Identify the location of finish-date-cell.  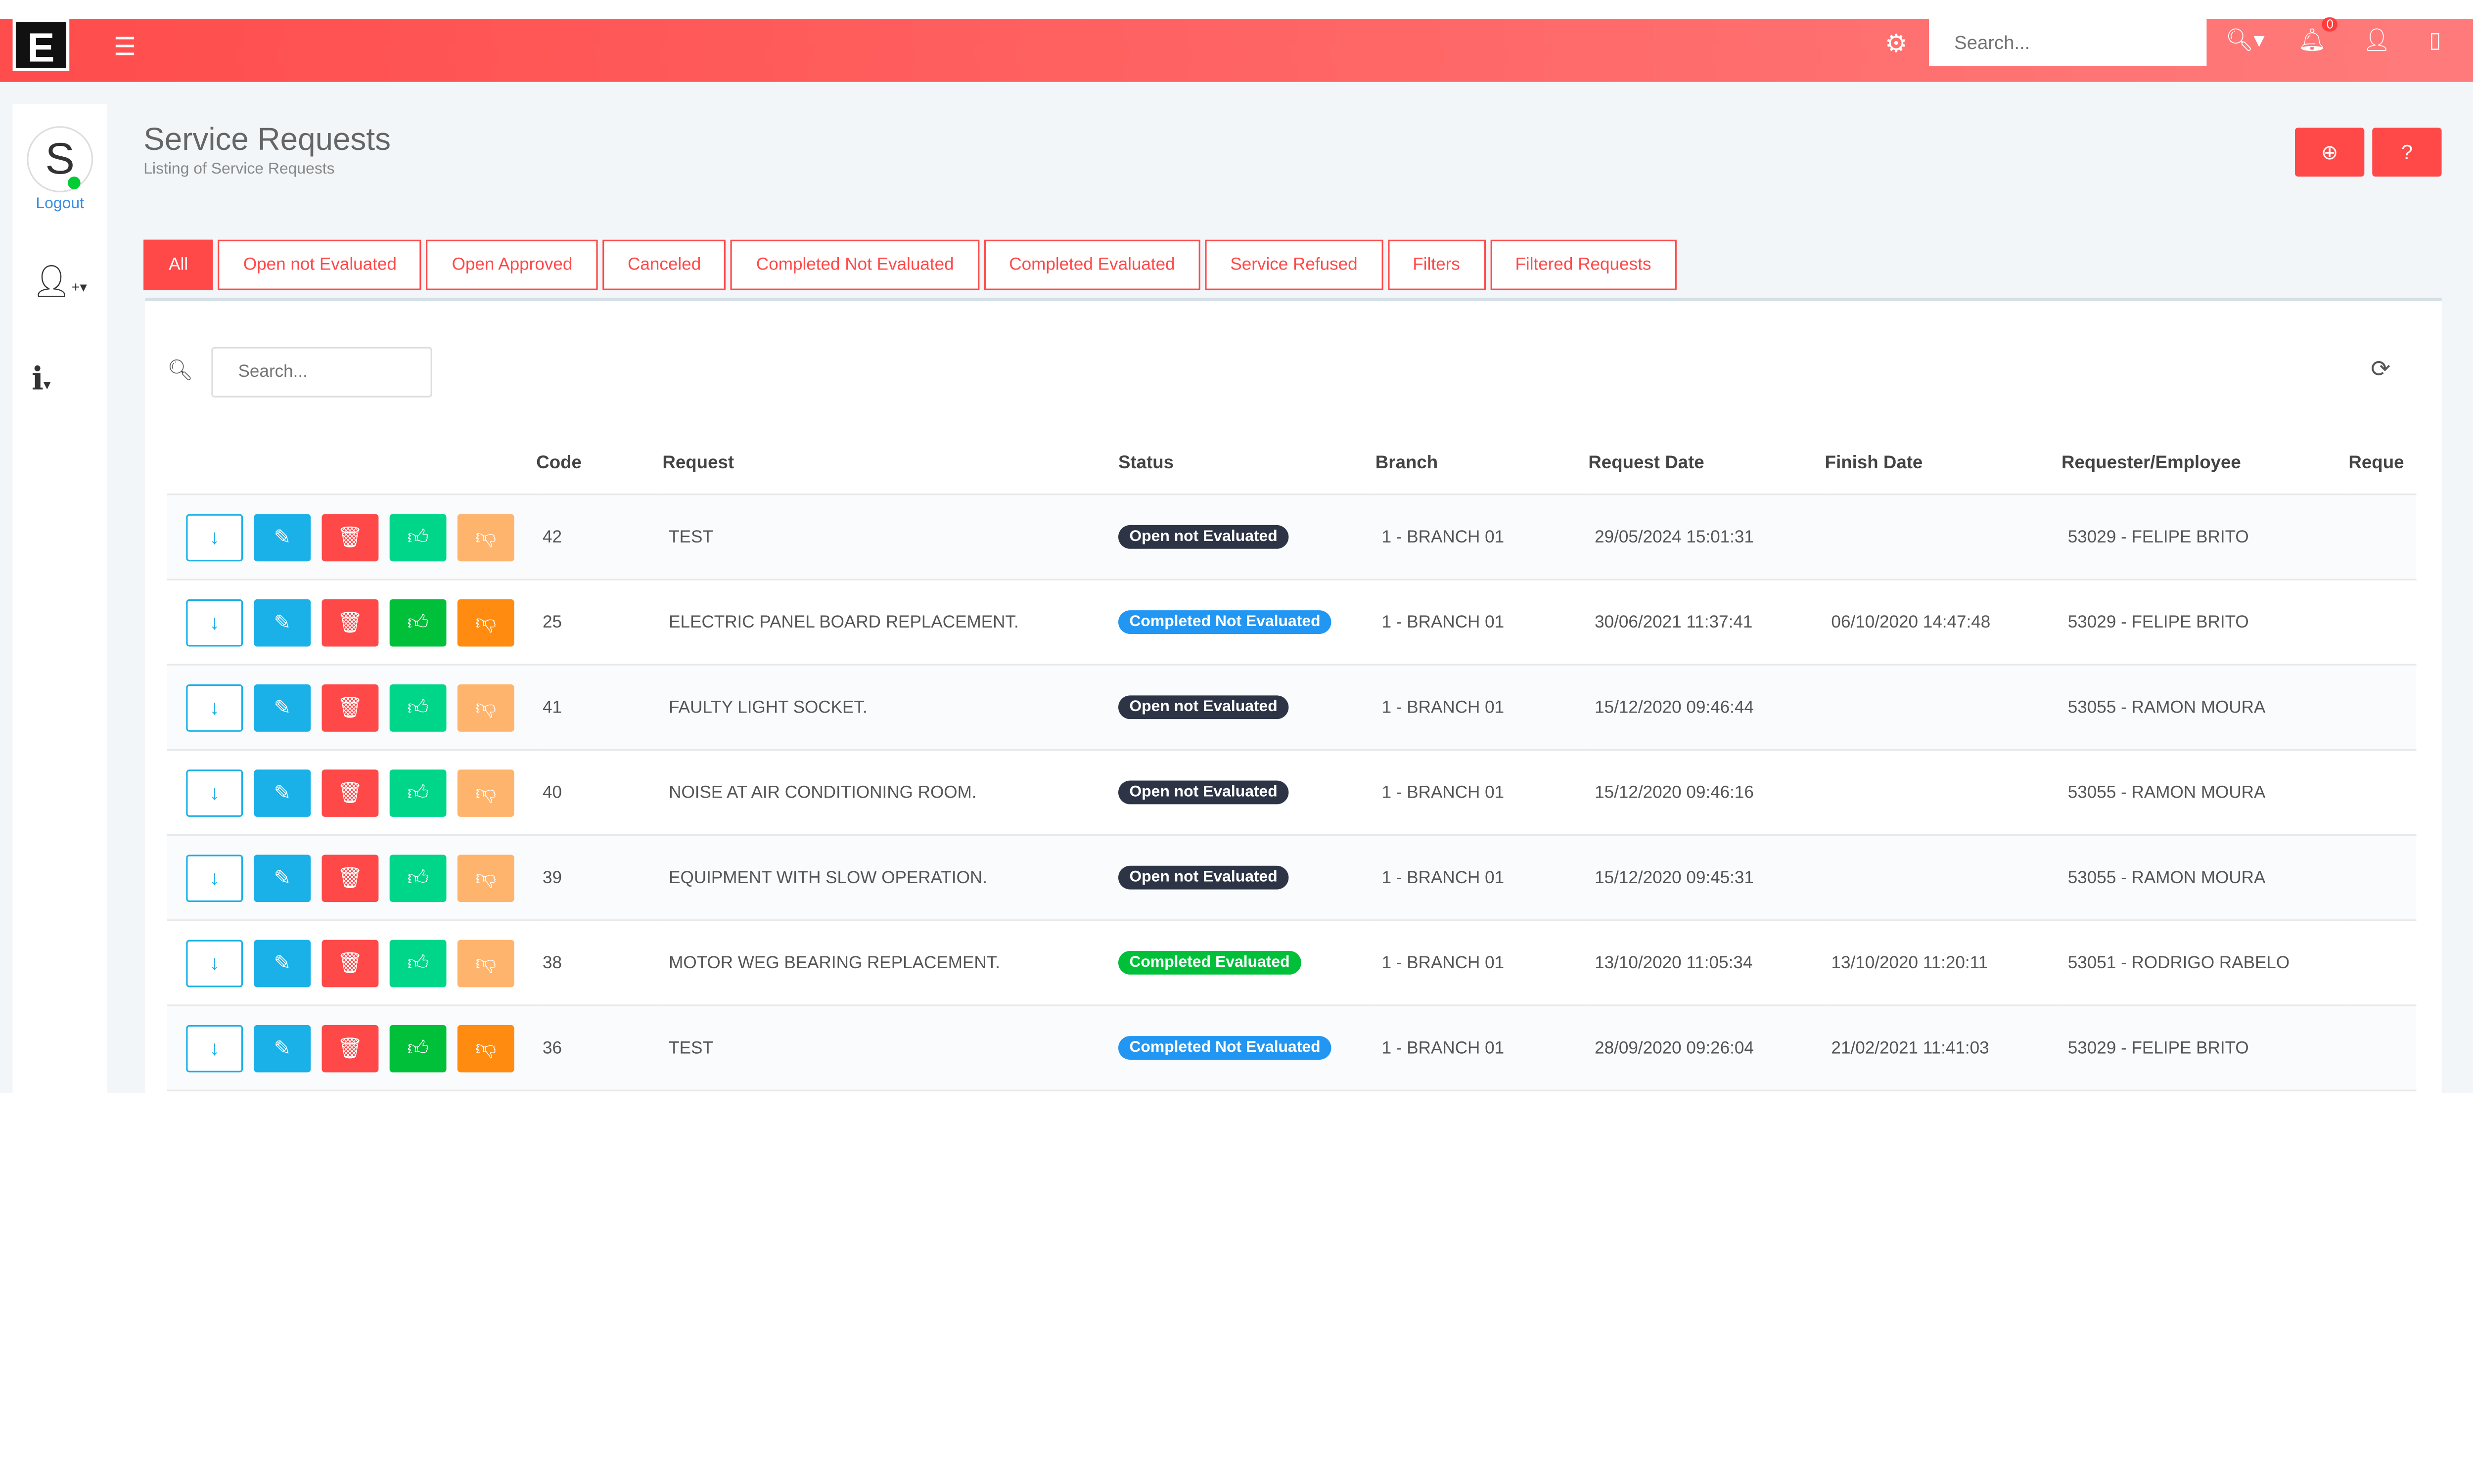
(1943, 793).